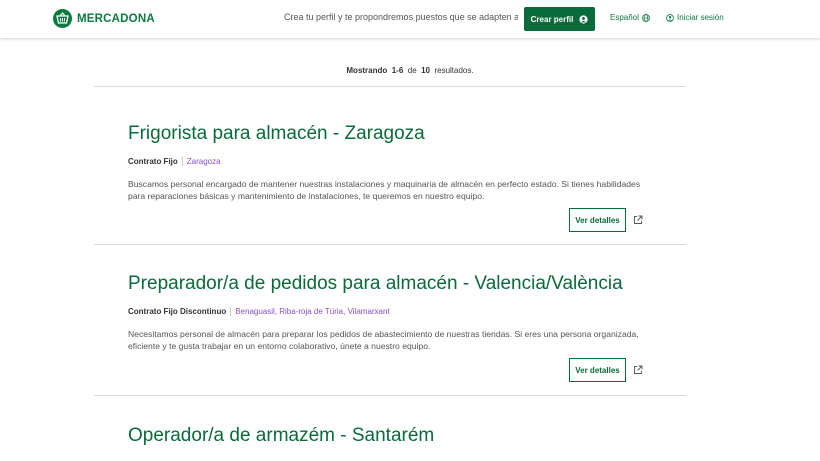 The width and height of the screenshot is (820, 461). I want to click on language-selector: Español, so click(630, 17).